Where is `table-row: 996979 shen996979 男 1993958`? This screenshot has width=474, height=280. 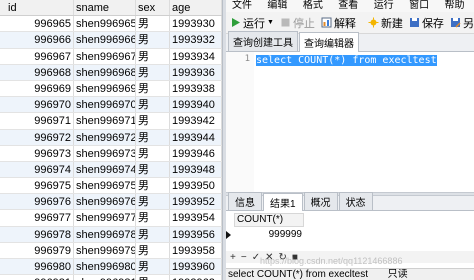
table-row: 996979 shen996979 男 1993958 is located at coordinates (111, 250).